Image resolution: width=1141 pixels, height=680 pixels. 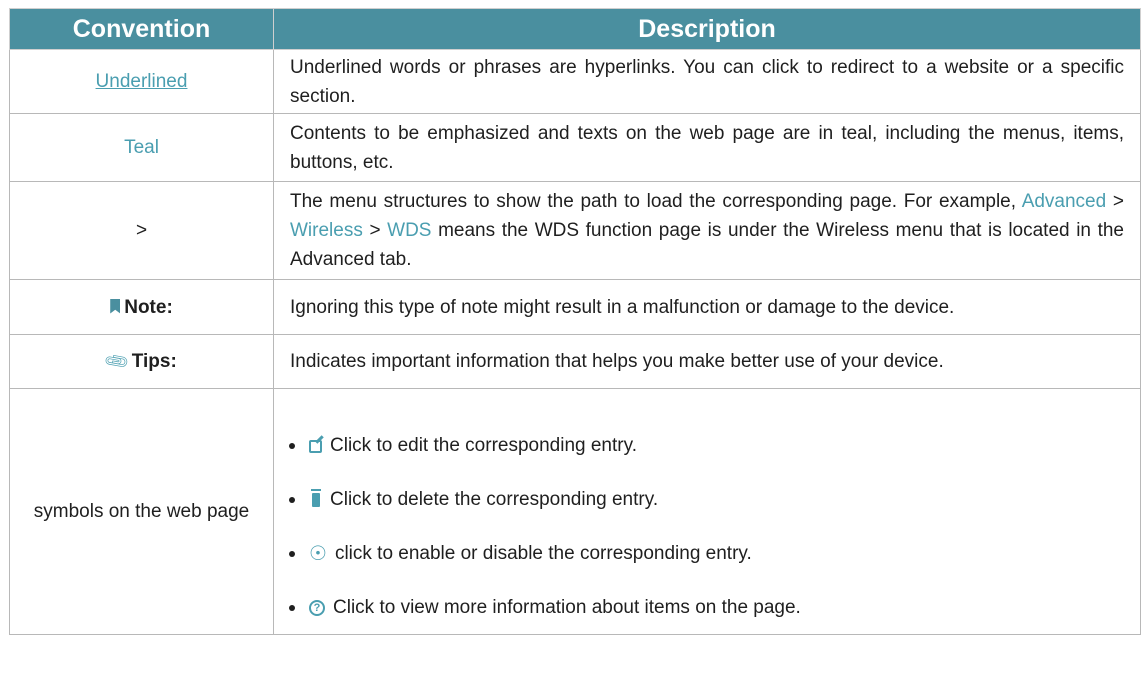 What do you see at coordinates (714, 500) in the screenshot?
I see `list-item: Click to delete the corresponding entry.` at bounding box center [714, 500].